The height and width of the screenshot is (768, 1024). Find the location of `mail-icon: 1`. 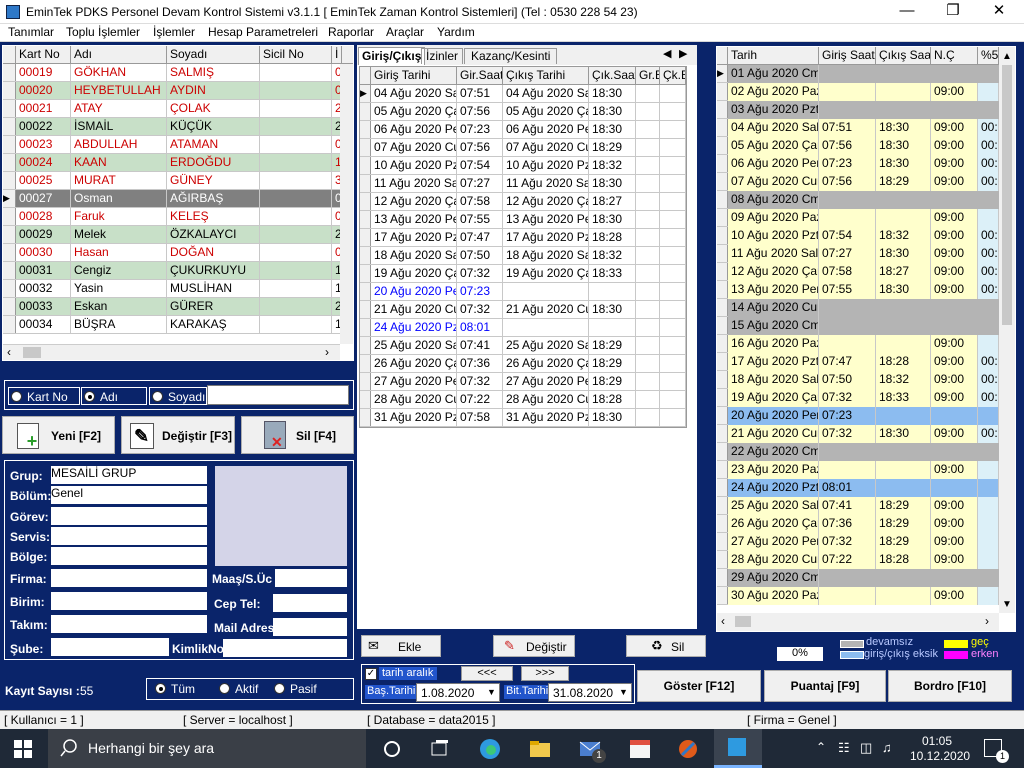

mail-icon: 1 is located at coordinates (592, 750).